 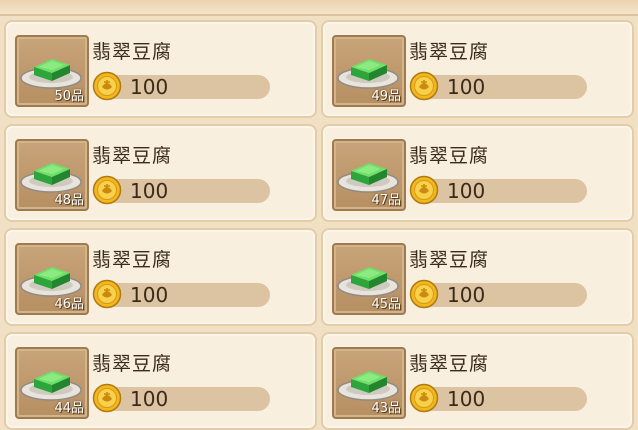 I want to click on dish-thumbnail: 48品, so click(x=52, y=175).